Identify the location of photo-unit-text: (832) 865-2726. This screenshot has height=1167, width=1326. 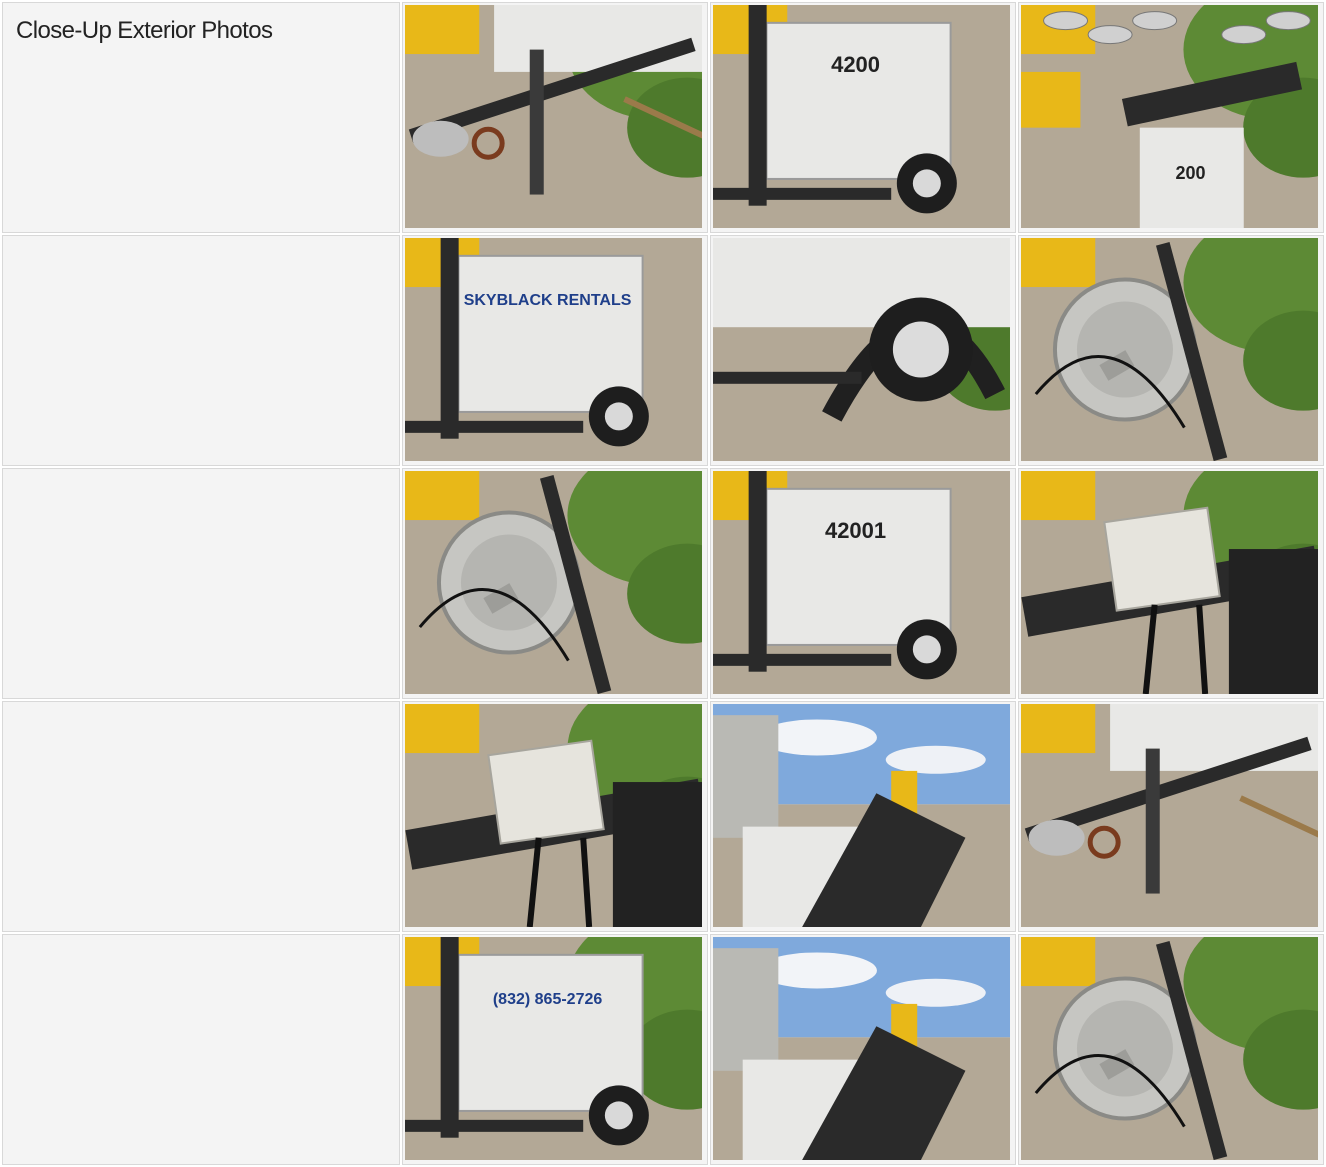
(547, 999).